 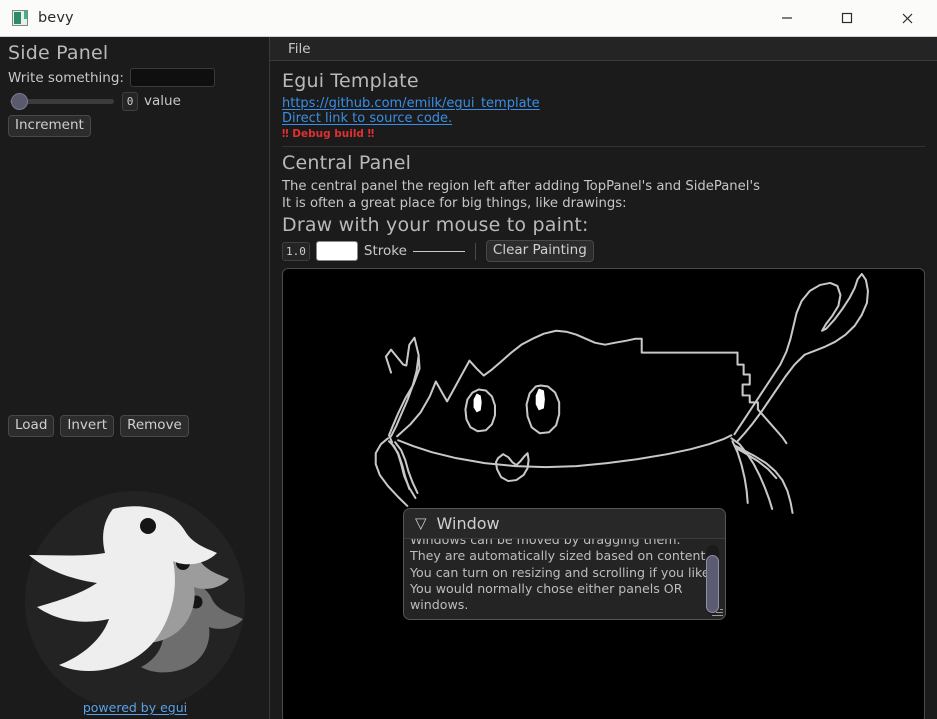 I want to click on os-titlebar: bevy, so click(x=468, y=18).